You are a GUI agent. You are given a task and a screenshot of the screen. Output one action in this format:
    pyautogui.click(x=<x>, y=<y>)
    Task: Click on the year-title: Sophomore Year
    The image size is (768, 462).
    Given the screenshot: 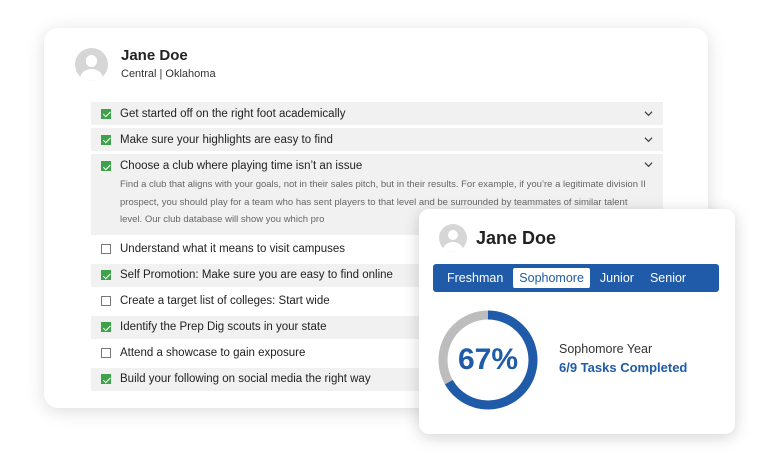 What is the action you would take?
    pyautogui.click(x=606, y=349)
    